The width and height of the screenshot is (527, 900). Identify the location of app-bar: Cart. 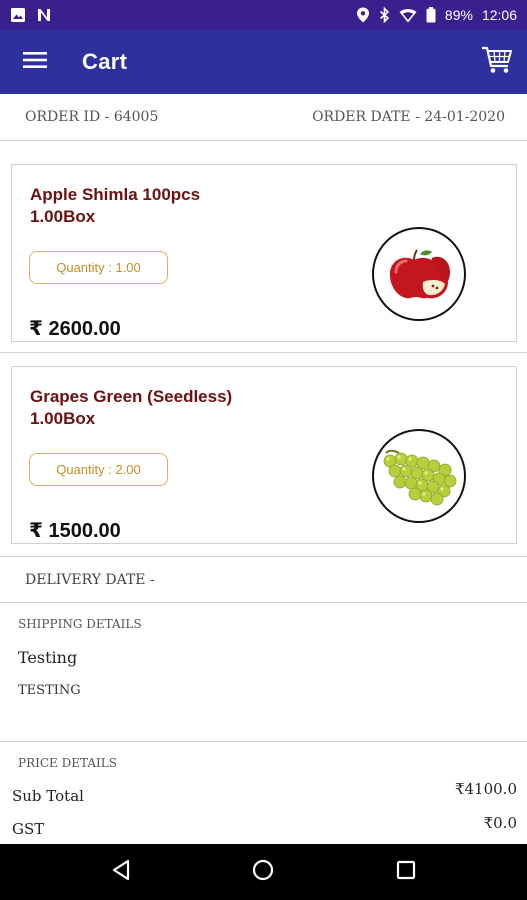
(263, 62).